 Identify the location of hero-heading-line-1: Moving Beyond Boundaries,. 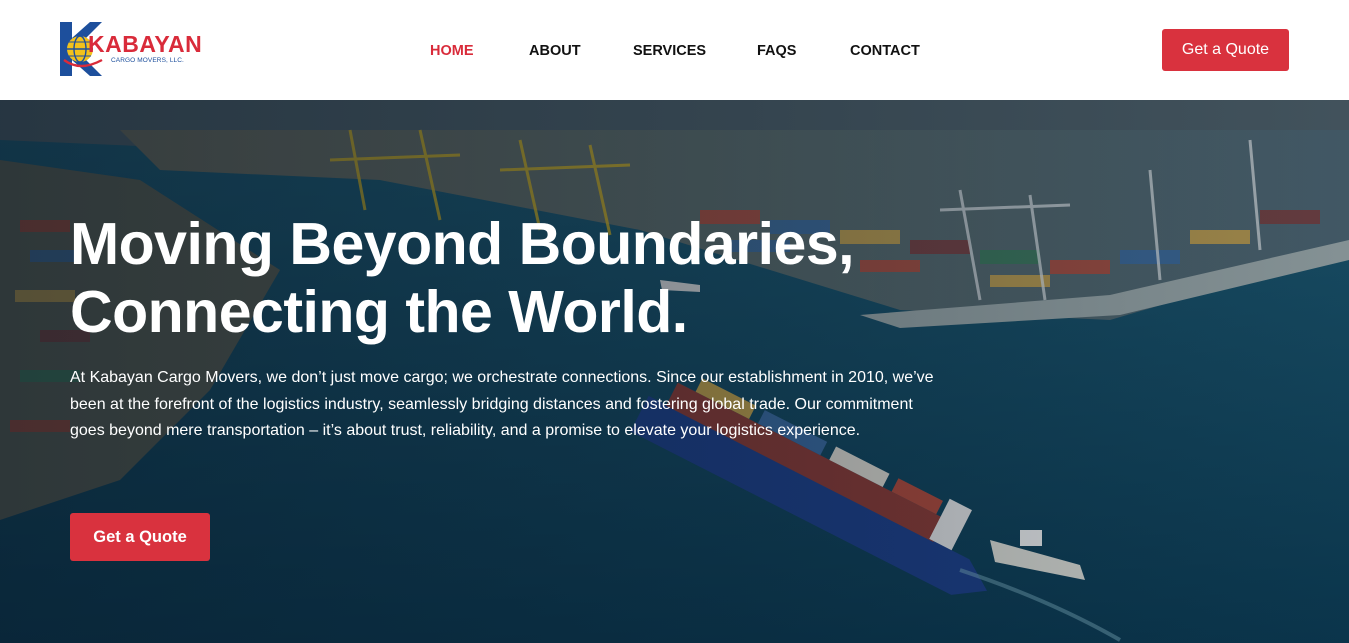
(462, 244).